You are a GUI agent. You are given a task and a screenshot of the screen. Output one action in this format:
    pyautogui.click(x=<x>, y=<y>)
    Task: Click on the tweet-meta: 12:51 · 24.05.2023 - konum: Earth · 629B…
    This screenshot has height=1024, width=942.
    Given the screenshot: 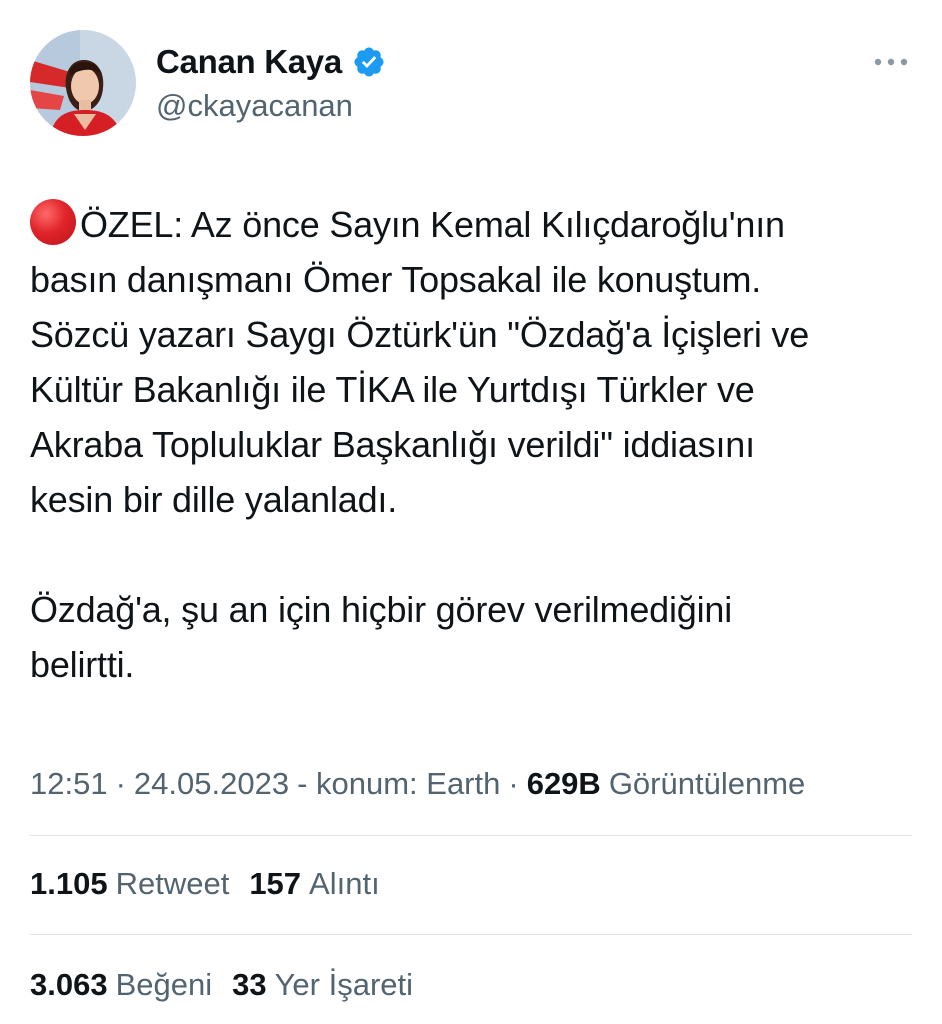 What is the action you would take?
    pyautogui.click(x=417, y=784)
    